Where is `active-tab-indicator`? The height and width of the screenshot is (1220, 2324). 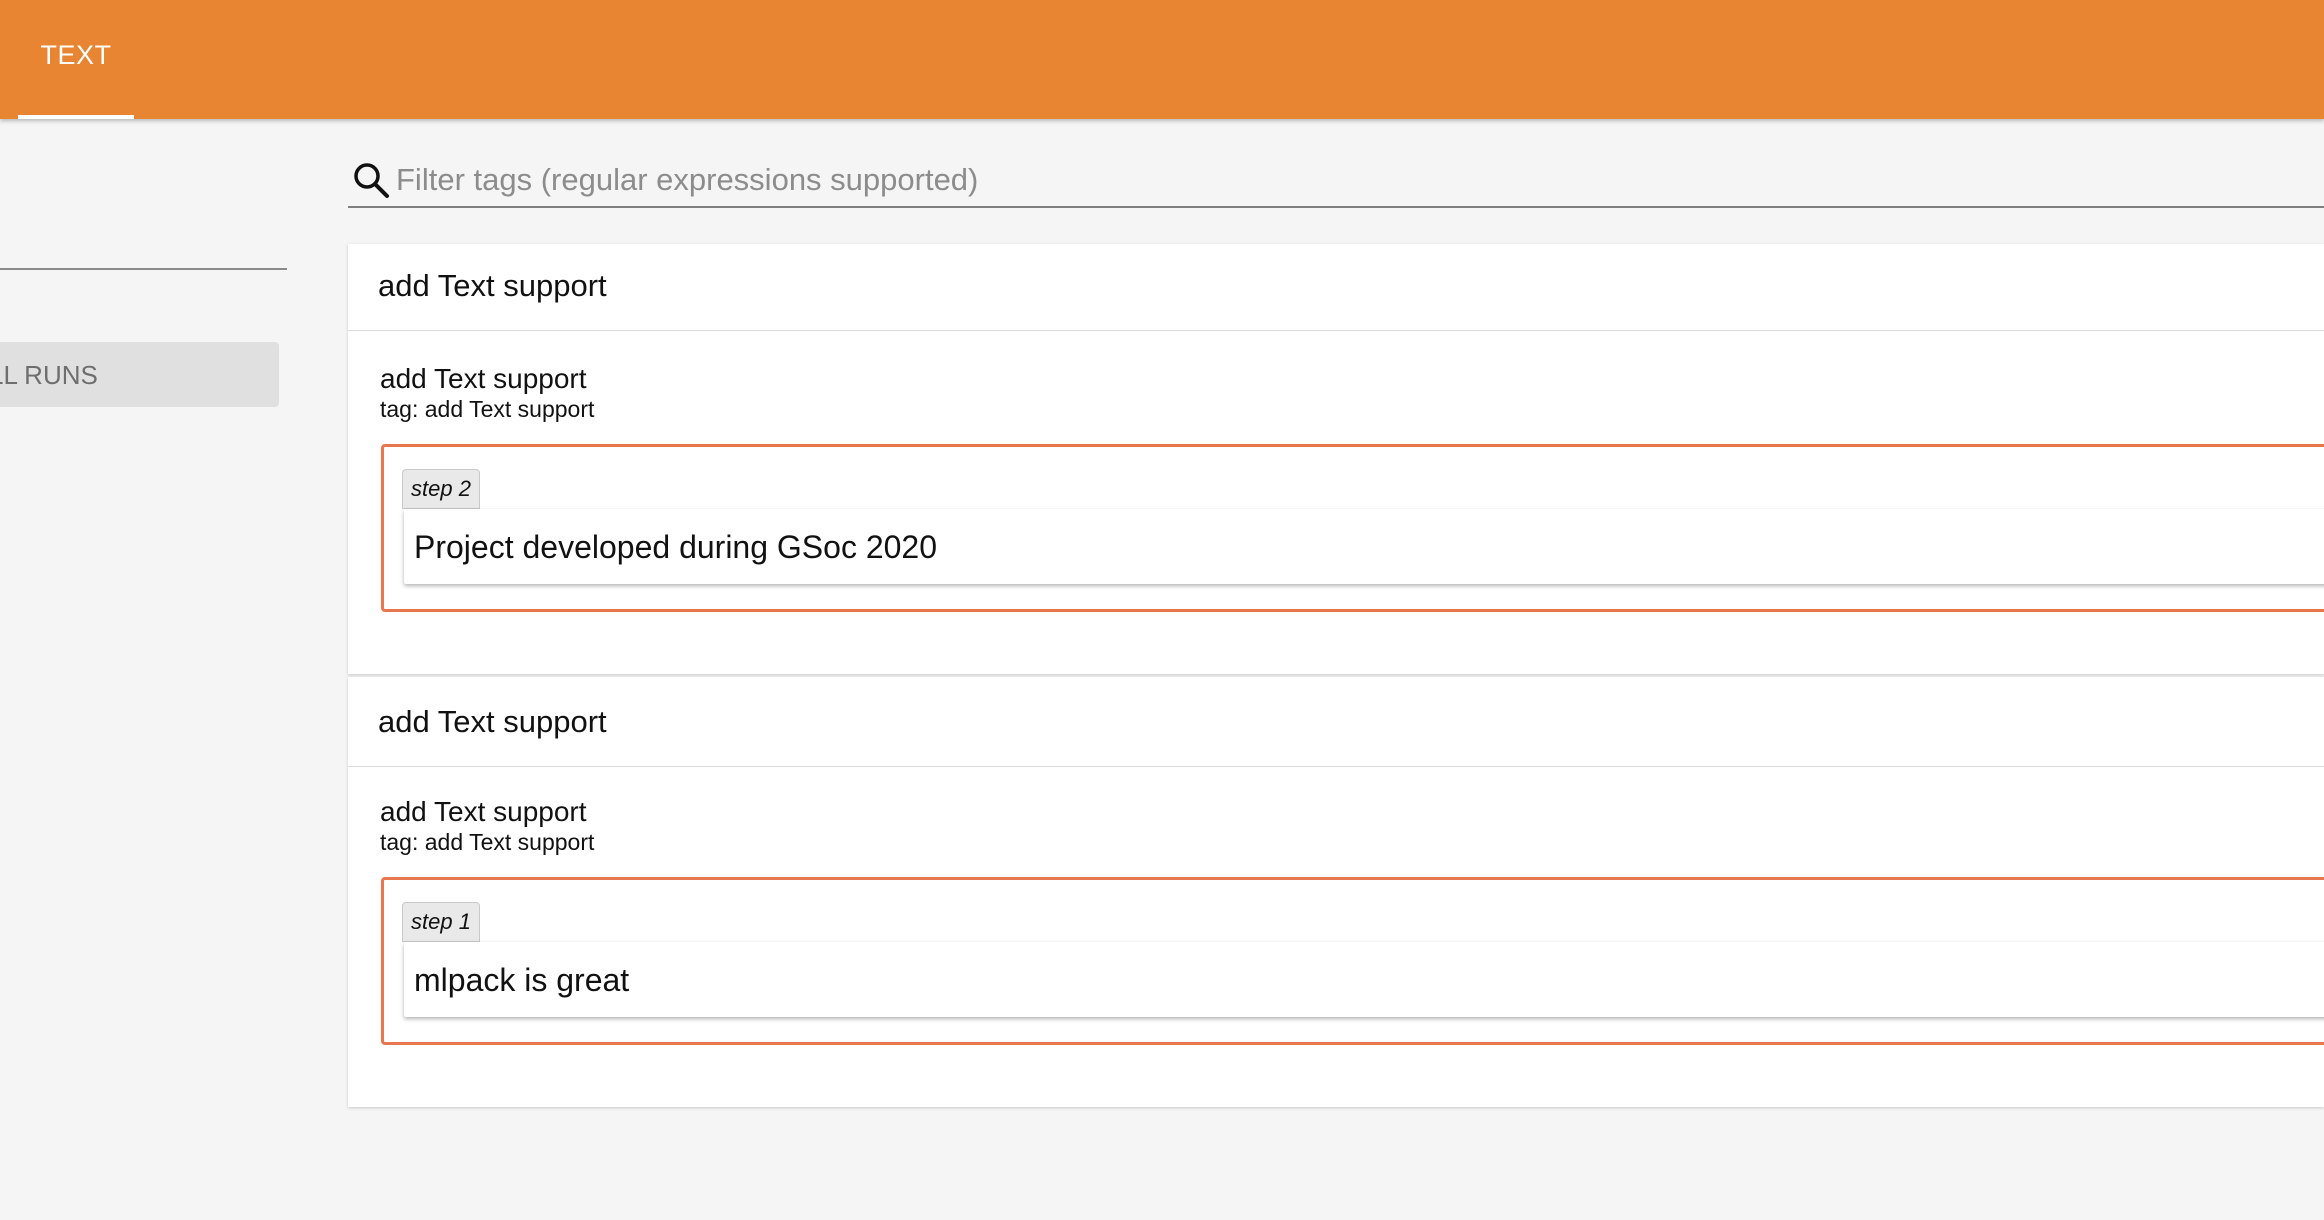
active-tab-indicator is located at coordinates (76, 117).